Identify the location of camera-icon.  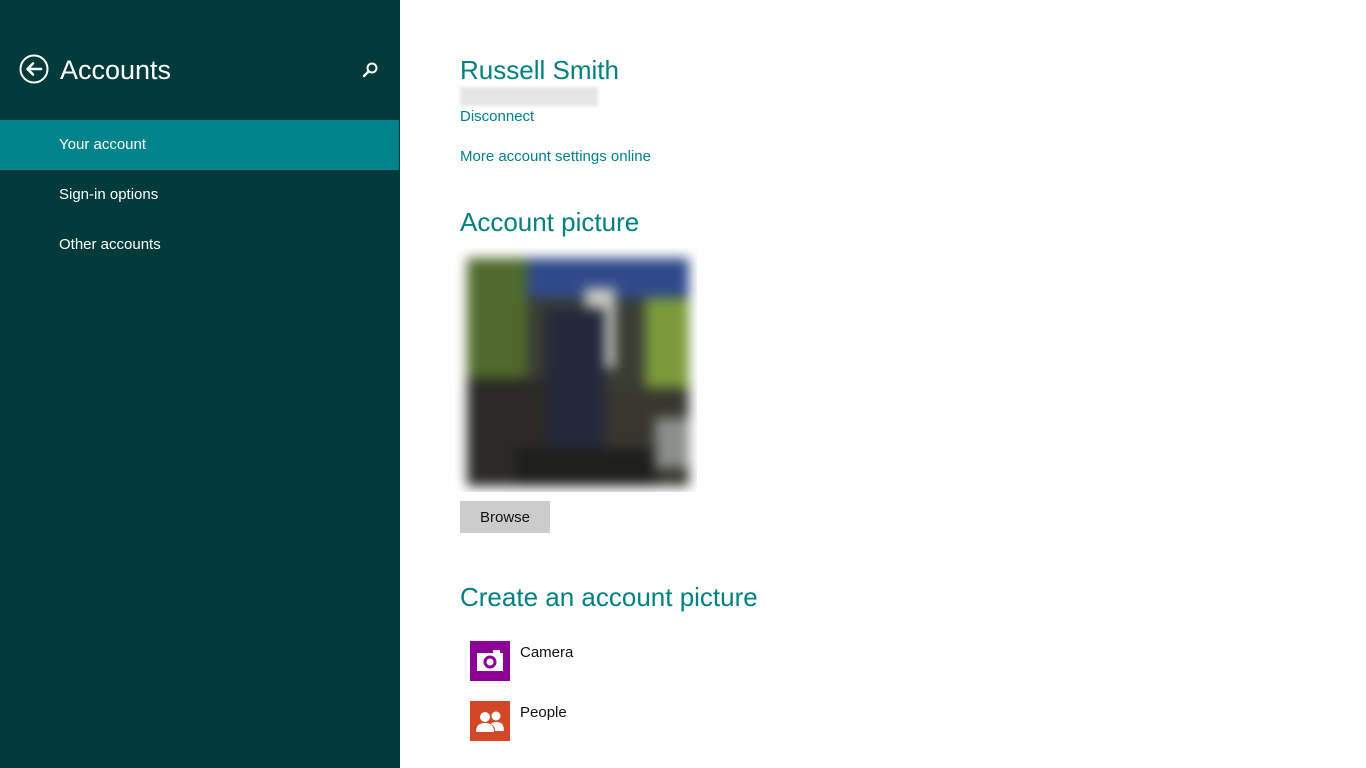
(490, 660).